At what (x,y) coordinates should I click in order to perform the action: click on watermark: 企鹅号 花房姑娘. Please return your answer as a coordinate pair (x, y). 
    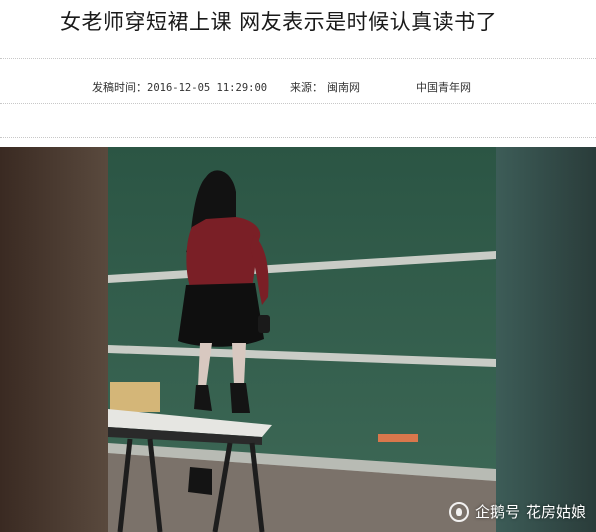
    Looking at the image, I should click on (517, 511).